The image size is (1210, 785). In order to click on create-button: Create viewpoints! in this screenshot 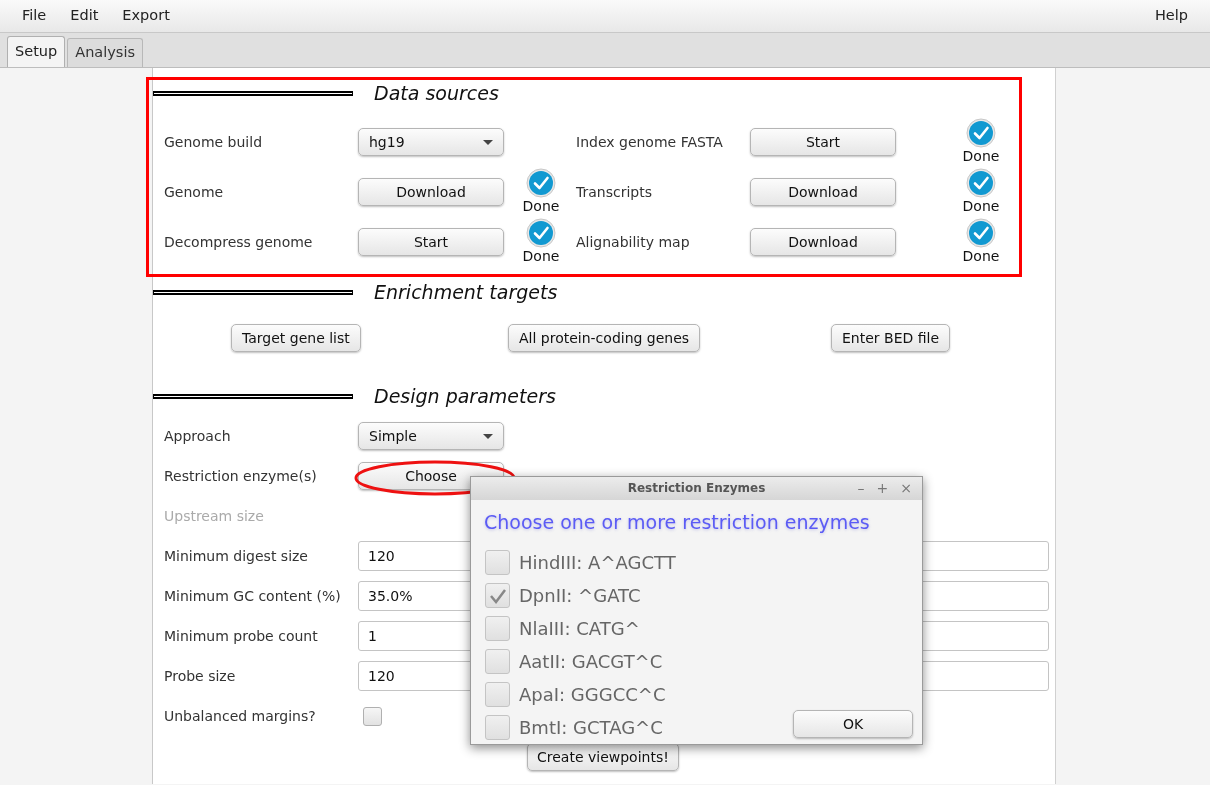, I will do `click(603, 757)`.